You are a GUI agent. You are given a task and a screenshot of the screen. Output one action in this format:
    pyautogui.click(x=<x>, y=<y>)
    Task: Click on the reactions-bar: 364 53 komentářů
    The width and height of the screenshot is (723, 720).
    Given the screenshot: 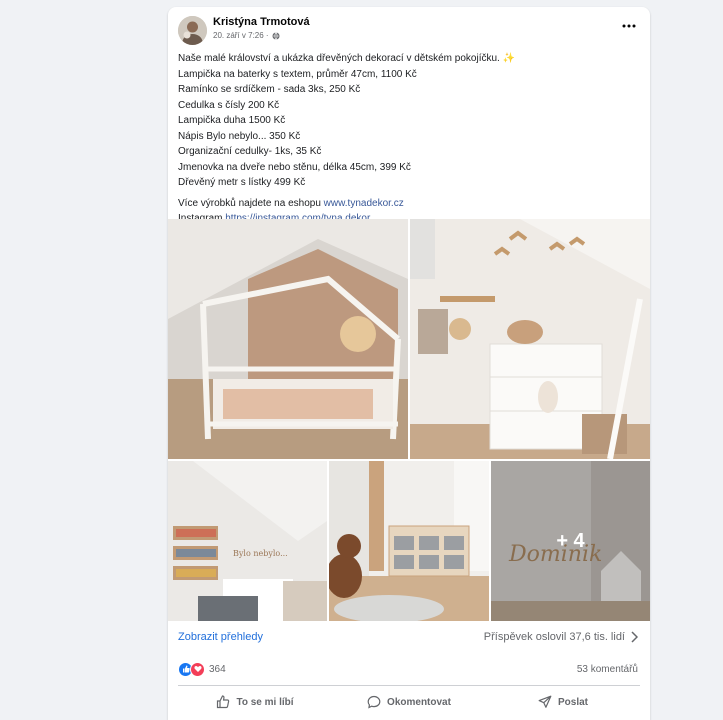 What is the action you would take?
    pyautogui.click(x=409, y=669)
    